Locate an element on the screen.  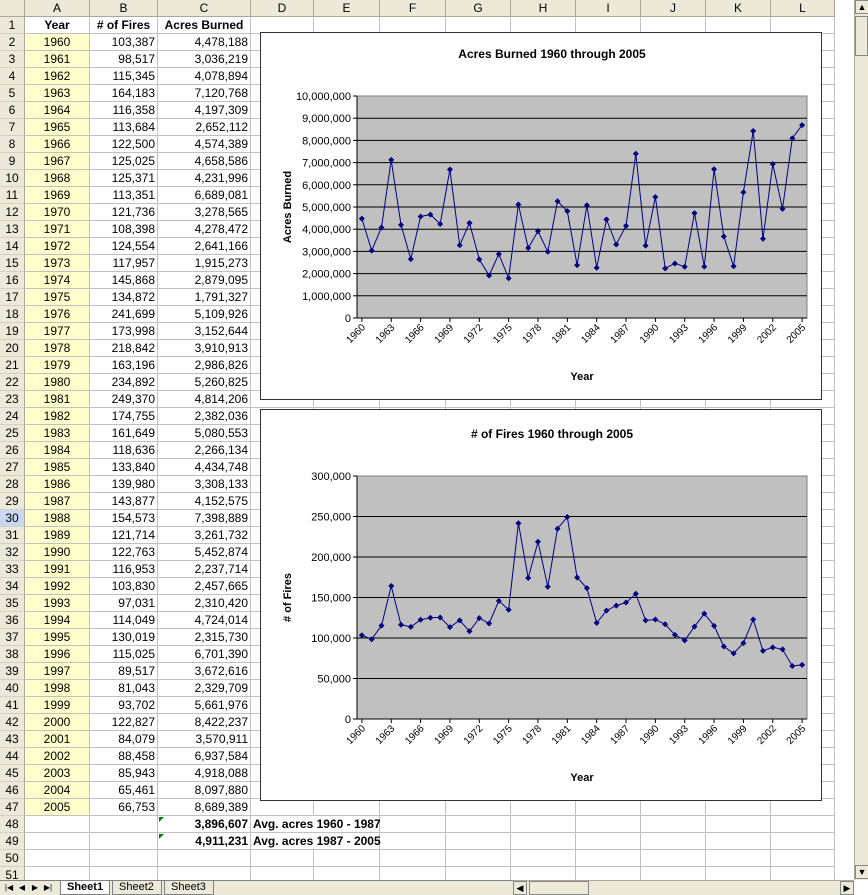
row-header: 17 is located at coordinates (12, 297).